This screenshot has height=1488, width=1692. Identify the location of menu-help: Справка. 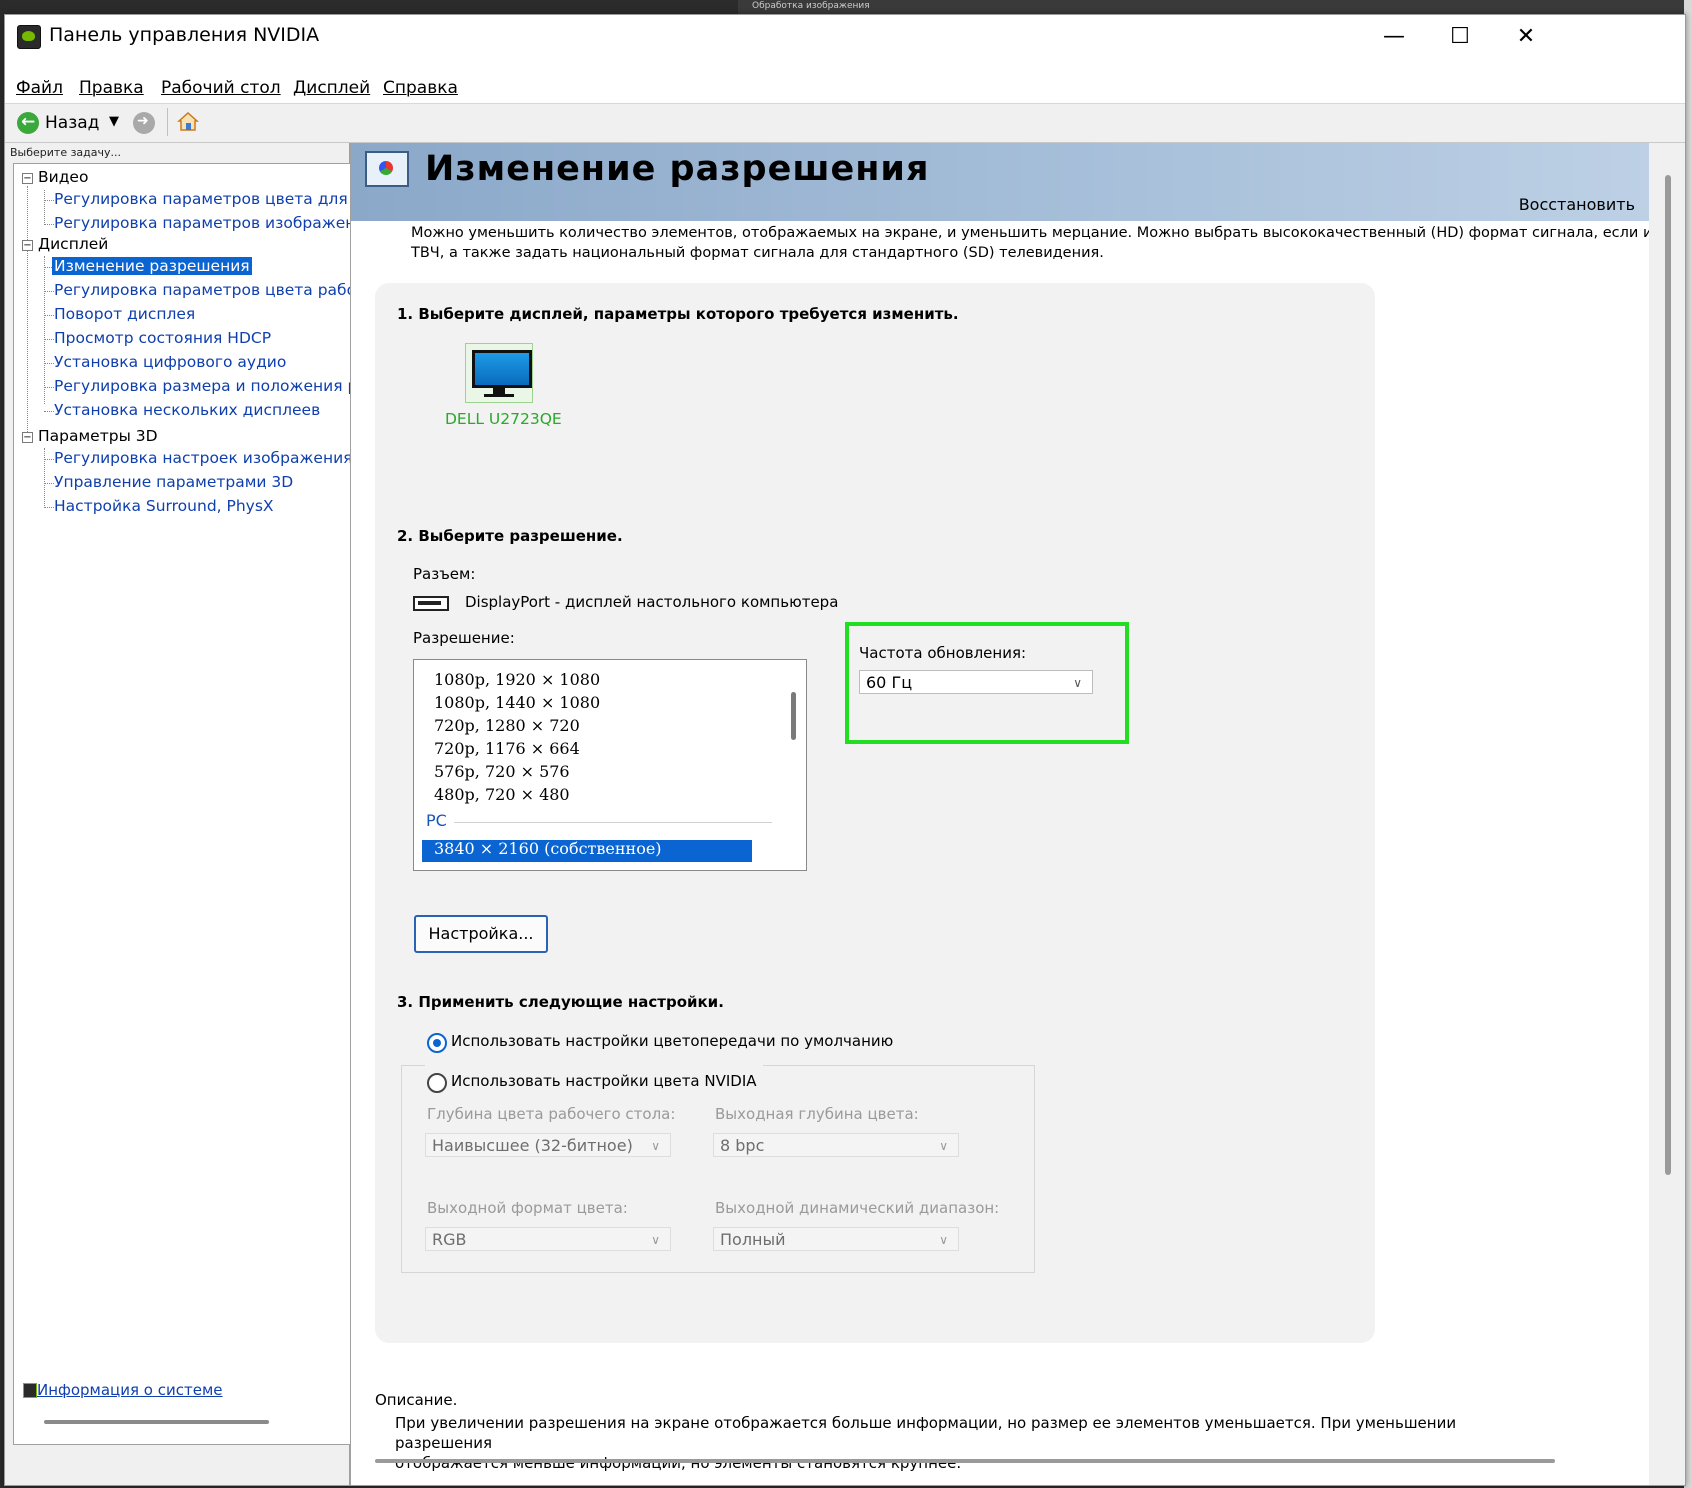
(420, 88).